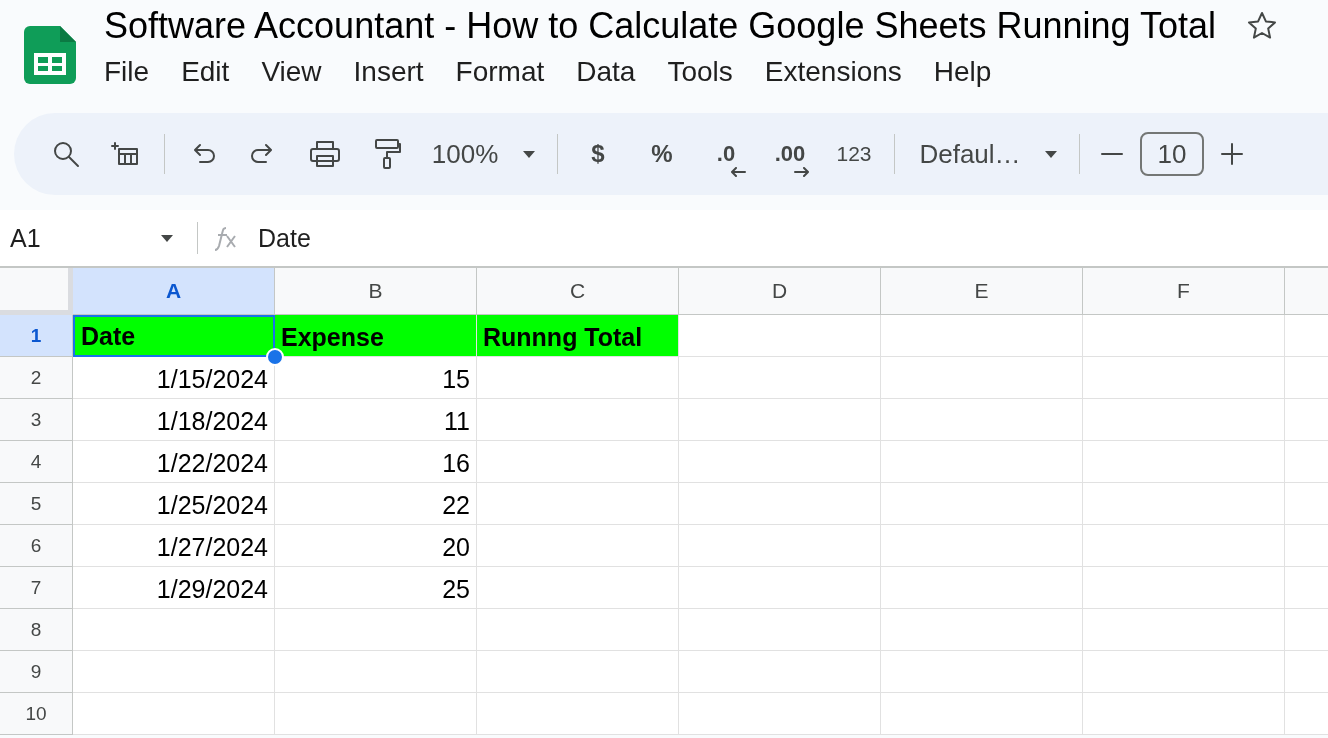 The image size is (1328, 738). Describe the element at coordinates (376, 588) in the screenshot. I see `table-cell: 25` at that location.